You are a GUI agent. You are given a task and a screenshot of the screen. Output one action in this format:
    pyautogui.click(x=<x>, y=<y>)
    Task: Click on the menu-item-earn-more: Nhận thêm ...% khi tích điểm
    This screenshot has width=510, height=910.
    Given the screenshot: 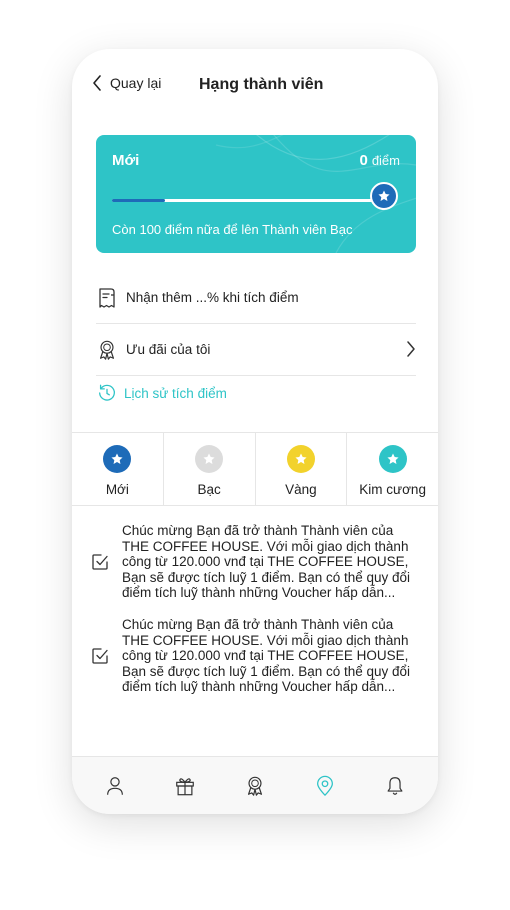 What is the action you would take?
    pyautogui.click(x=256, y=298)
    